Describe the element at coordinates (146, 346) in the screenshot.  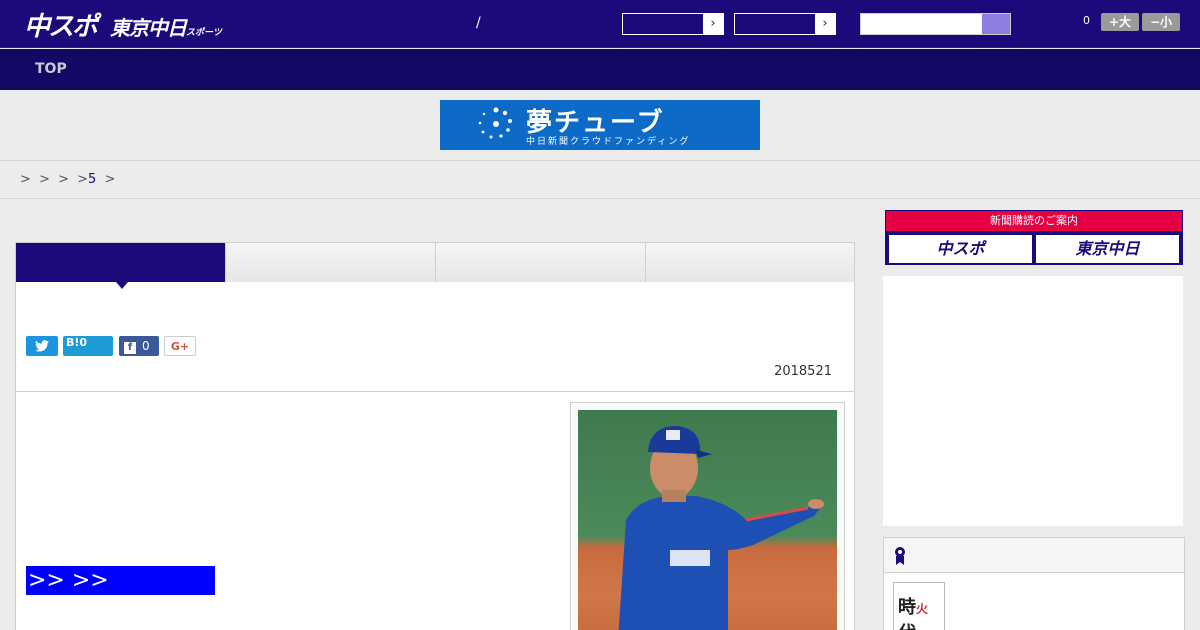
I see `facebook-count: 0` at that location.